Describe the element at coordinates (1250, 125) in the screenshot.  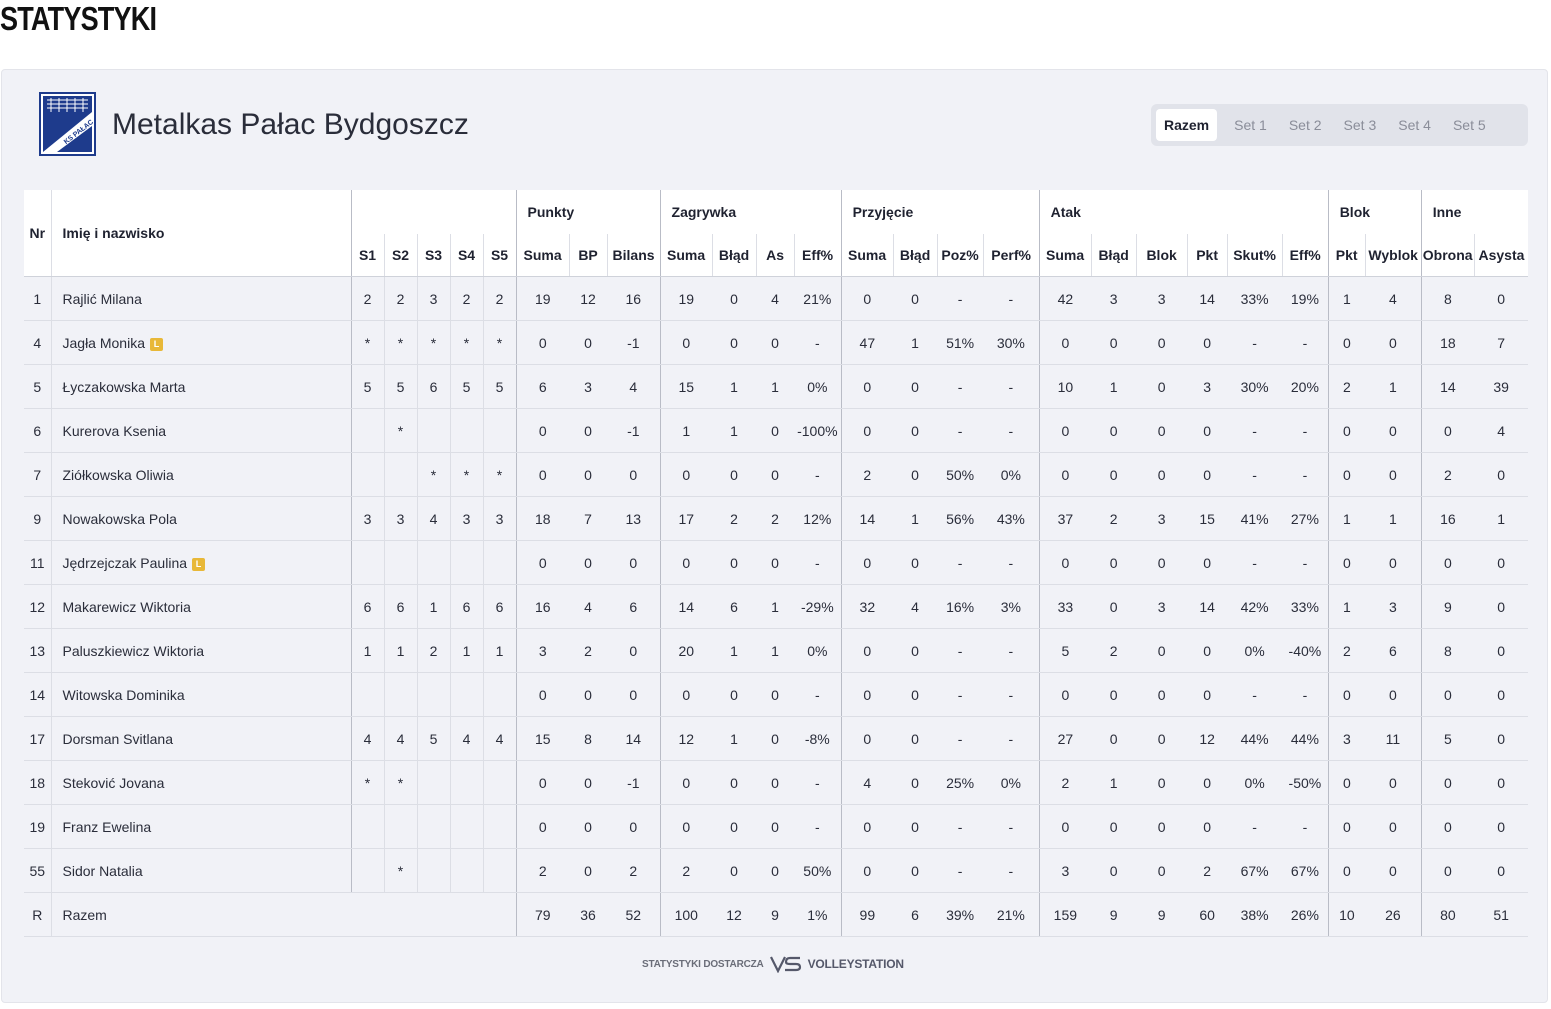
I see `tab-set-1: Set 1` at that location.